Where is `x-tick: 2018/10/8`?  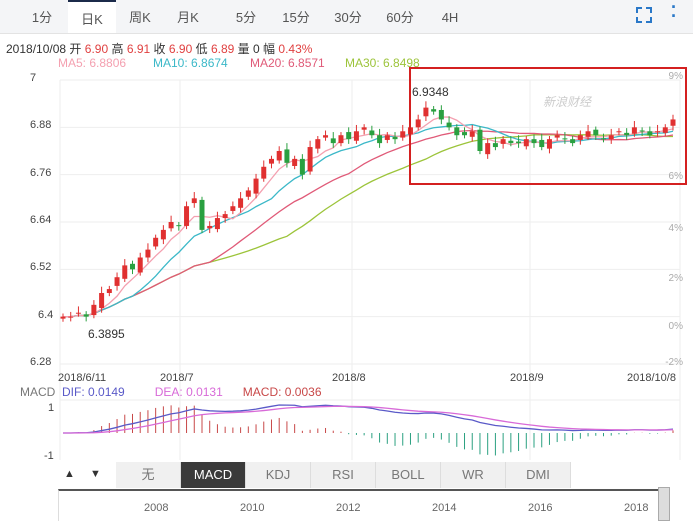 x-tick: 2018/10/8 is located at coordinates (651, 378).